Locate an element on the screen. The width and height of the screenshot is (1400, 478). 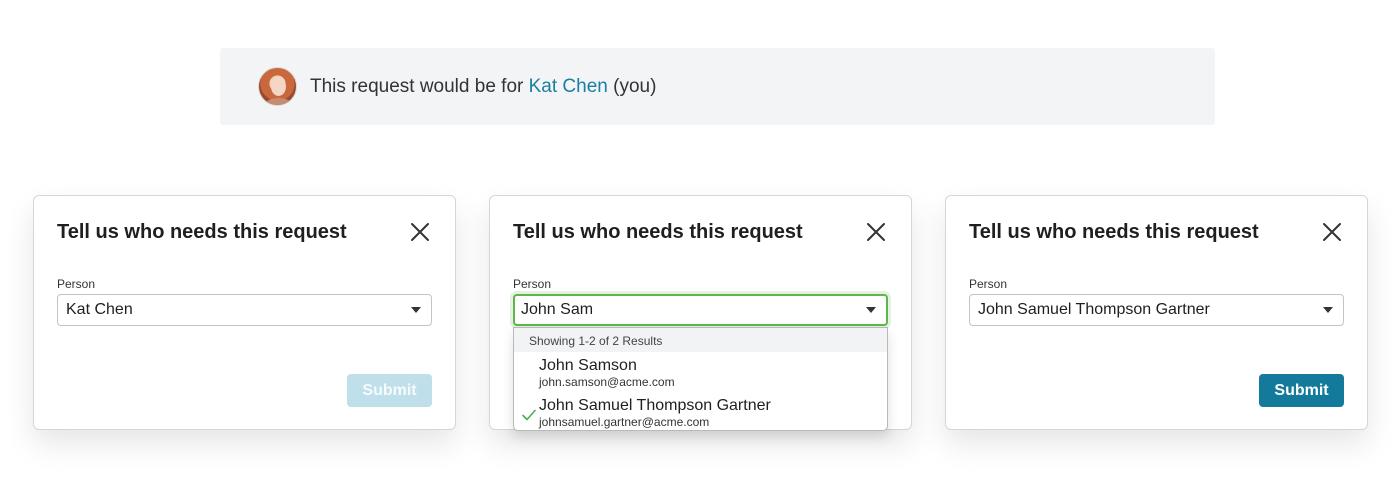
person-select: Kat Chen is located at coordinates (244, 310).